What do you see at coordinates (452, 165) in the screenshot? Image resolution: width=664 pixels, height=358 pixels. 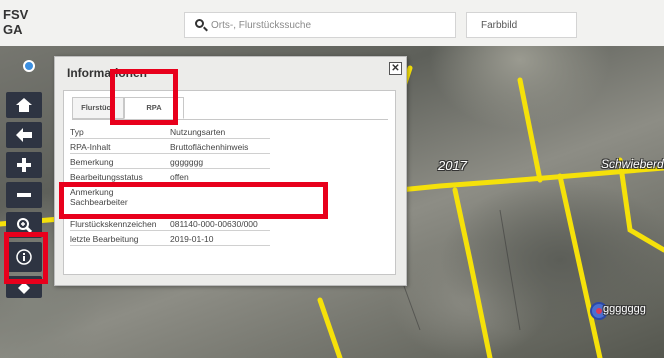 I see `map-parcel-label: 2017` at bounding box center [452, 165].